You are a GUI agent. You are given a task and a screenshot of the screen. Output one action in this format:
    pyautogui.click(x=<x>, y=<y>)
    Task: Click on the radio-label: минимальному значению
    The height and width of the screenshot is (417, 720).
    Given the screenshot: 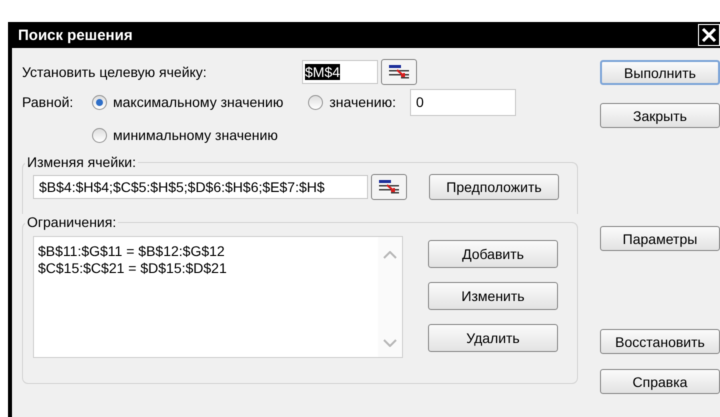 What is the action you would take?
    pyautogui.click(x=195, y=135)
    